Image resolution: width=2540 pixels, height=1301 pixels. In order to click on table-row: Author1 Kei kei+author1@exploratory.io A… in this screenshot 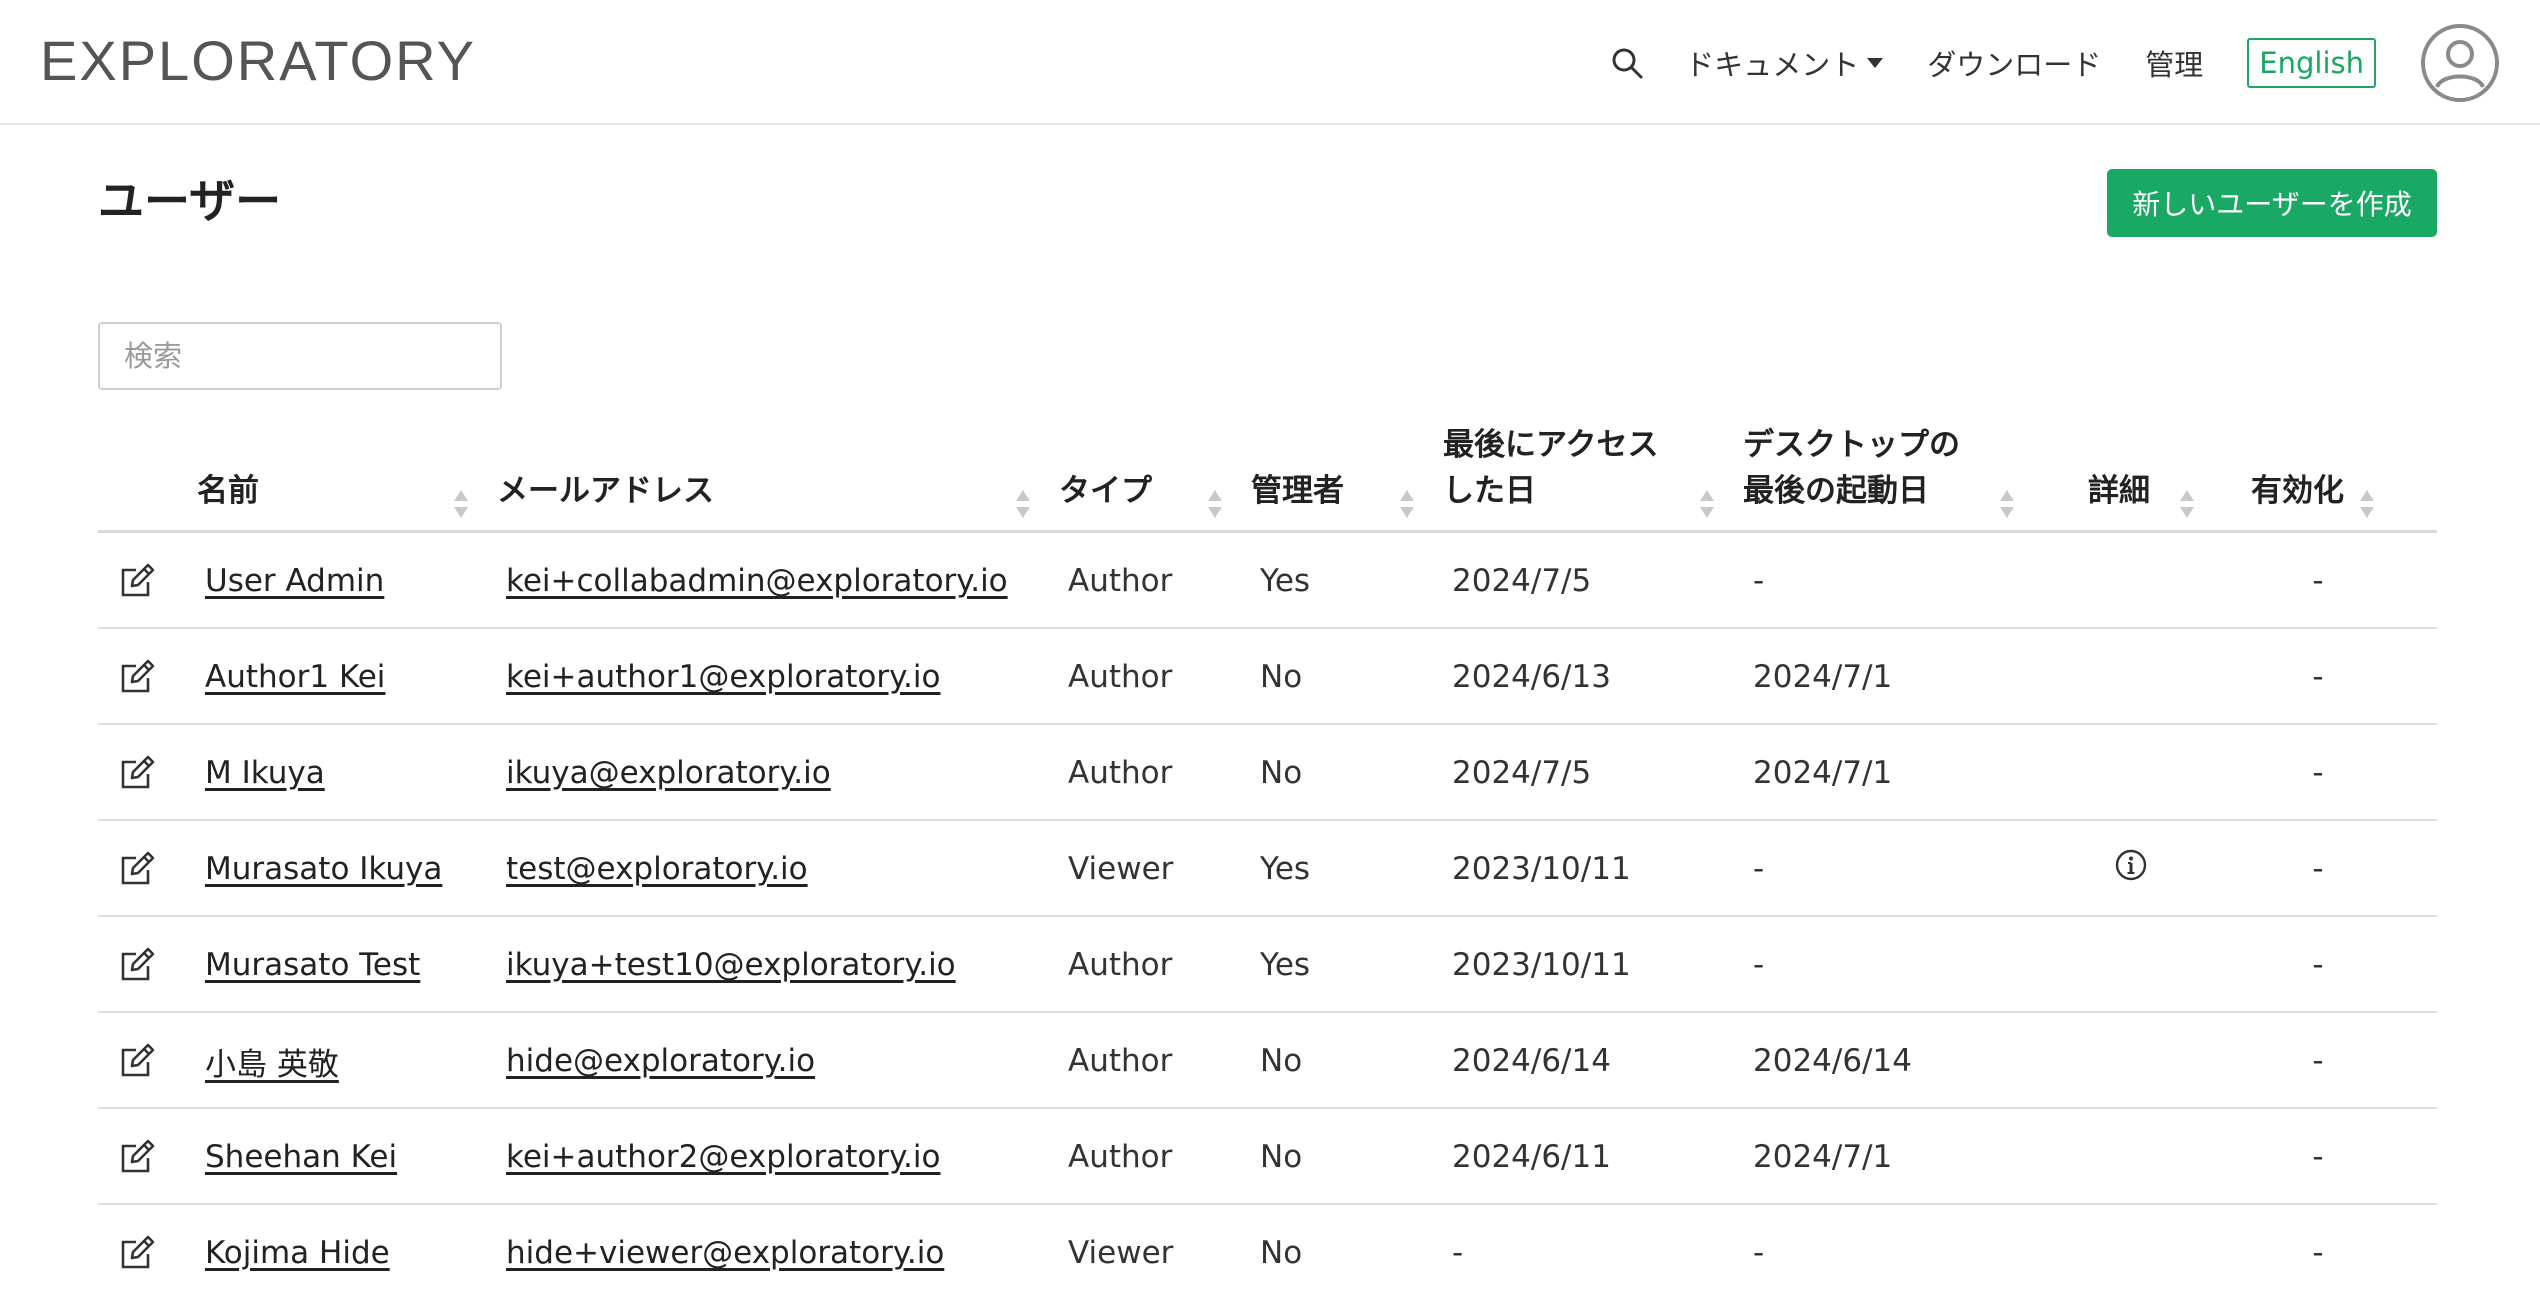, I will do `click(1267, 677)`.